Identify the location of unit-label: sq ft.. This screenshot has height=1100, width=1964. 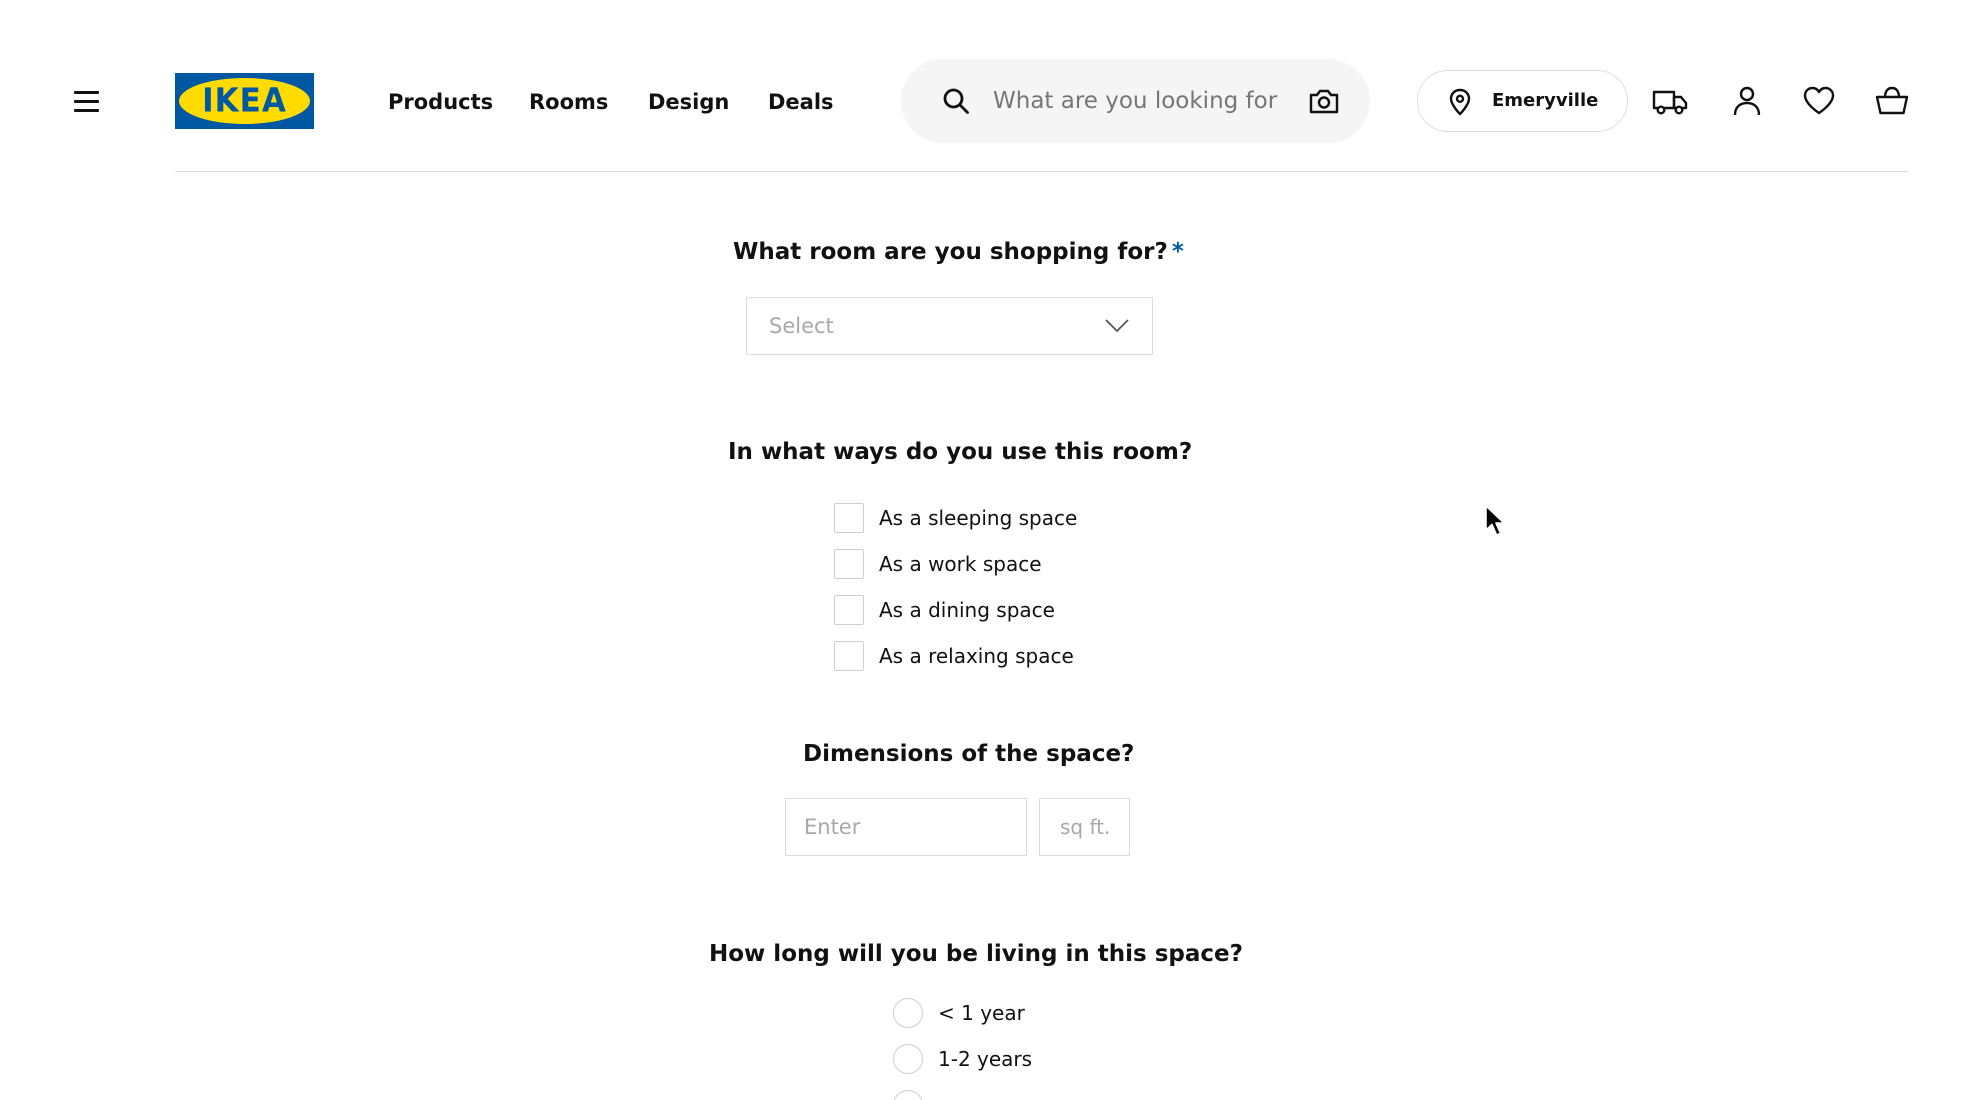
(1085, 827).